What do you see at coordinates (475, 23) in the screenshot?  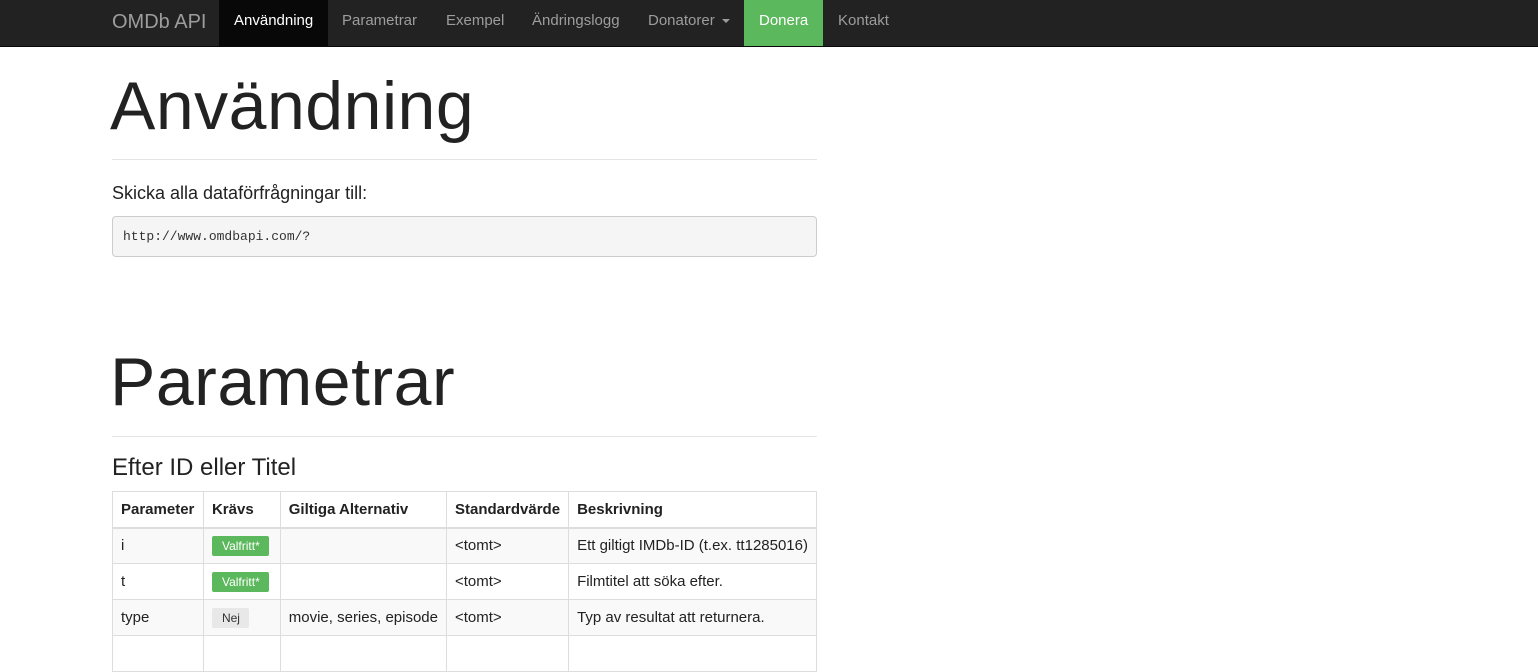 I see `nav-exempel: Exempel` at bounding box center [475, 23].